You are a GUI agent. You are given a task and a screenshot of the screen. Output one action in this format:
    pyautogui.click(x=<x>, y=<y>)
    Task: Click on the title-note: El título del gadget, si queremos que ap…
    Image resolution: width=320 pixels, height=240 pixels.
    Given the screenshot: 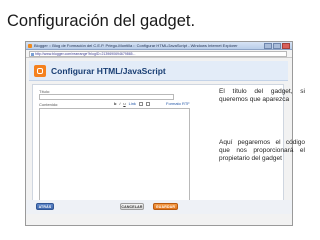 What is the action you would take?
    pyautogui.click(x=262, y=95)
    